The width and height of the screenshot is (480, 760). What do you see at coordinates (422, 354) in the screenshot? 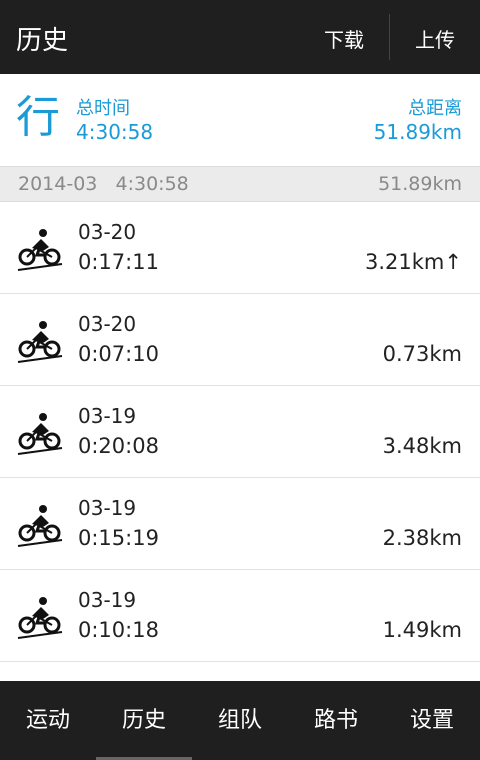
I see `record-distance: 0.73km` at bounding box center [422, 354].